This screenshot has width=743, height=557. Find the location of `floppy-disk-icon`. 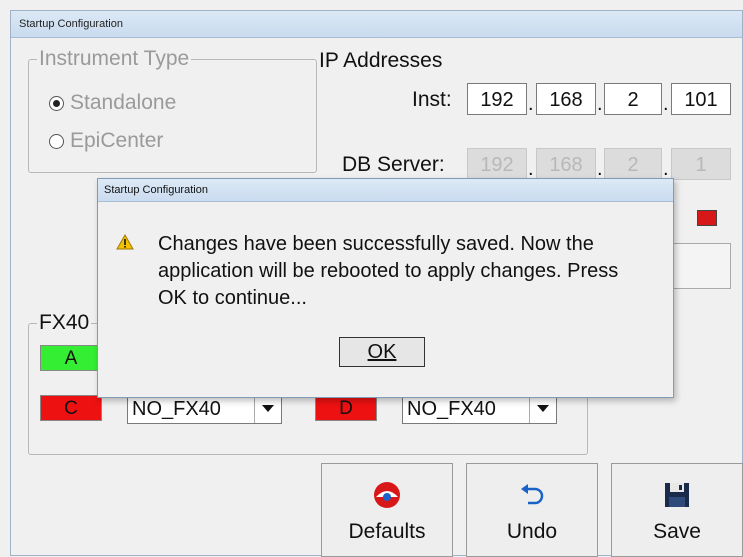

floppy-disk-icon is located at coordinates (677, 495).